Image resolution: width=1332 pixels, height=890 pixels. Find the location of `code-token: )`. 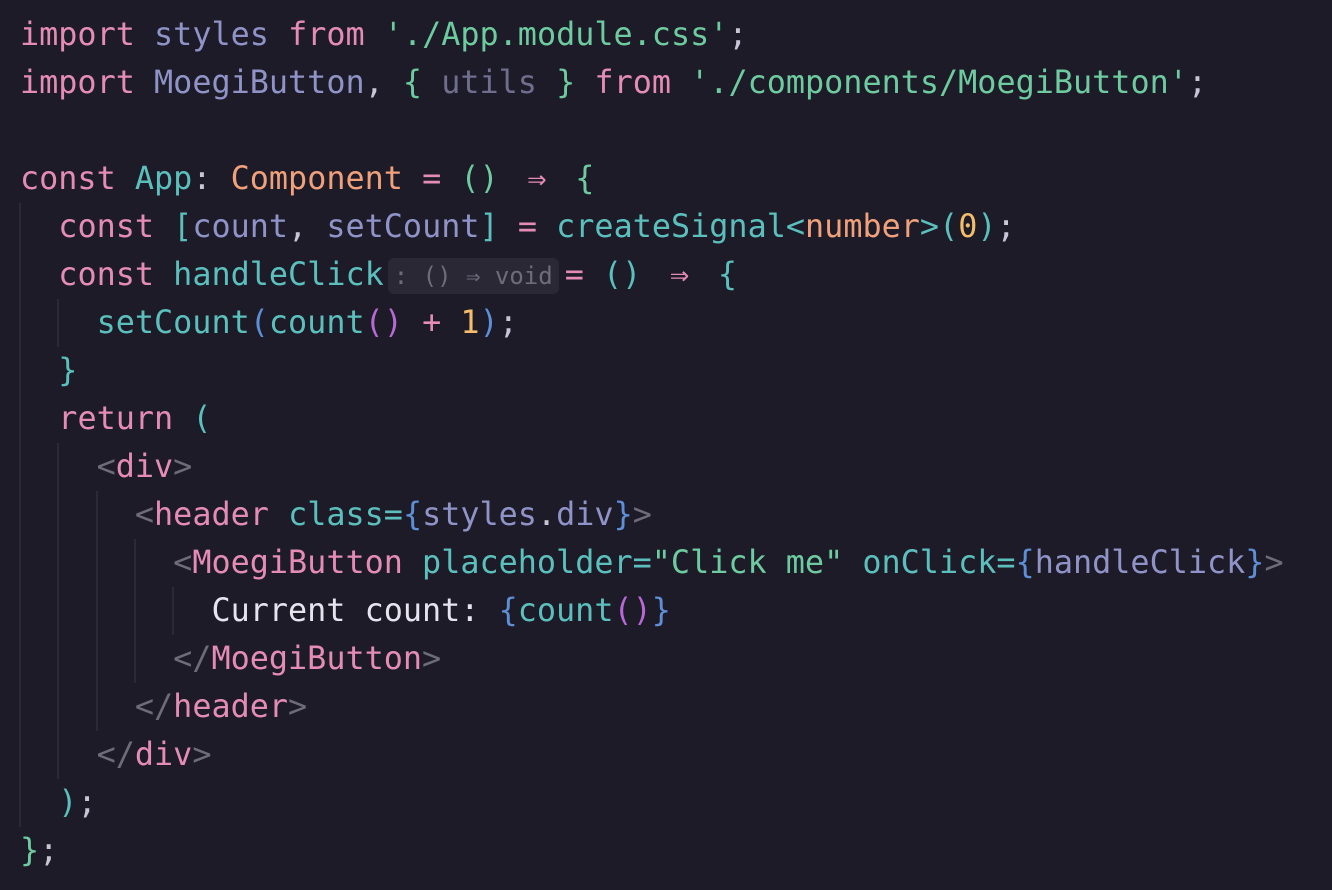

code-token: ) is located at coordinates (987, 226).